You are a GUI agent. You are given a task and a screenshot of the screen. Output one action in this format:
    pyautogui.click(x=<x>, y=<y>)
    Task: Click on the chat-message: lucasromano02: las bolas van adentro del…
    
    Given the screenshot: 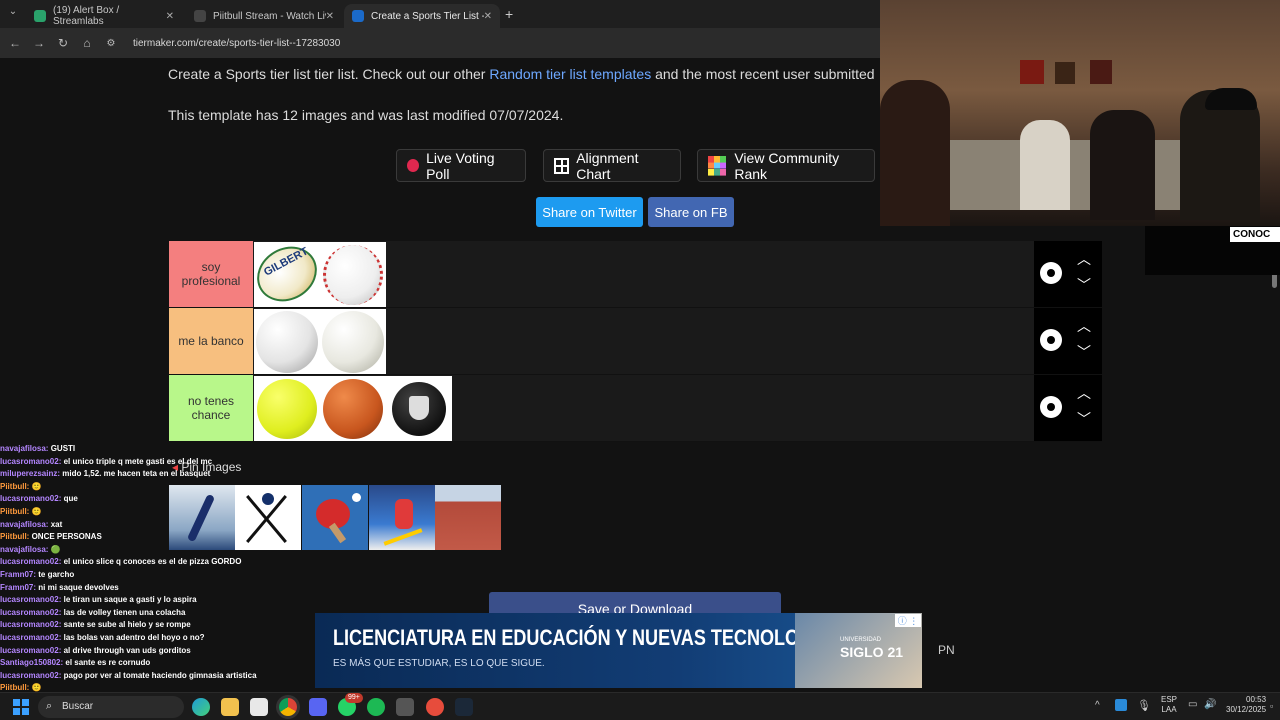 What is the action you would take?
    pyautogui.click(x=102, y=637)
    